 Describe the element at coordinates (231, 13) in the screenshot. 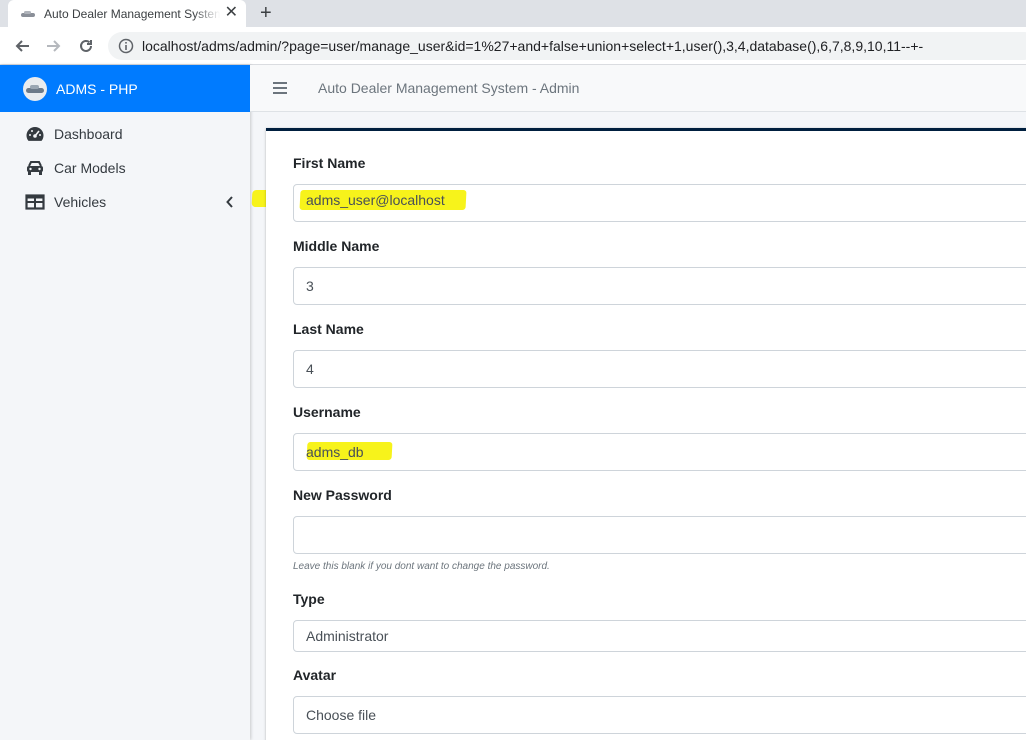

I see `close-tab-icon: ✕` at that location.